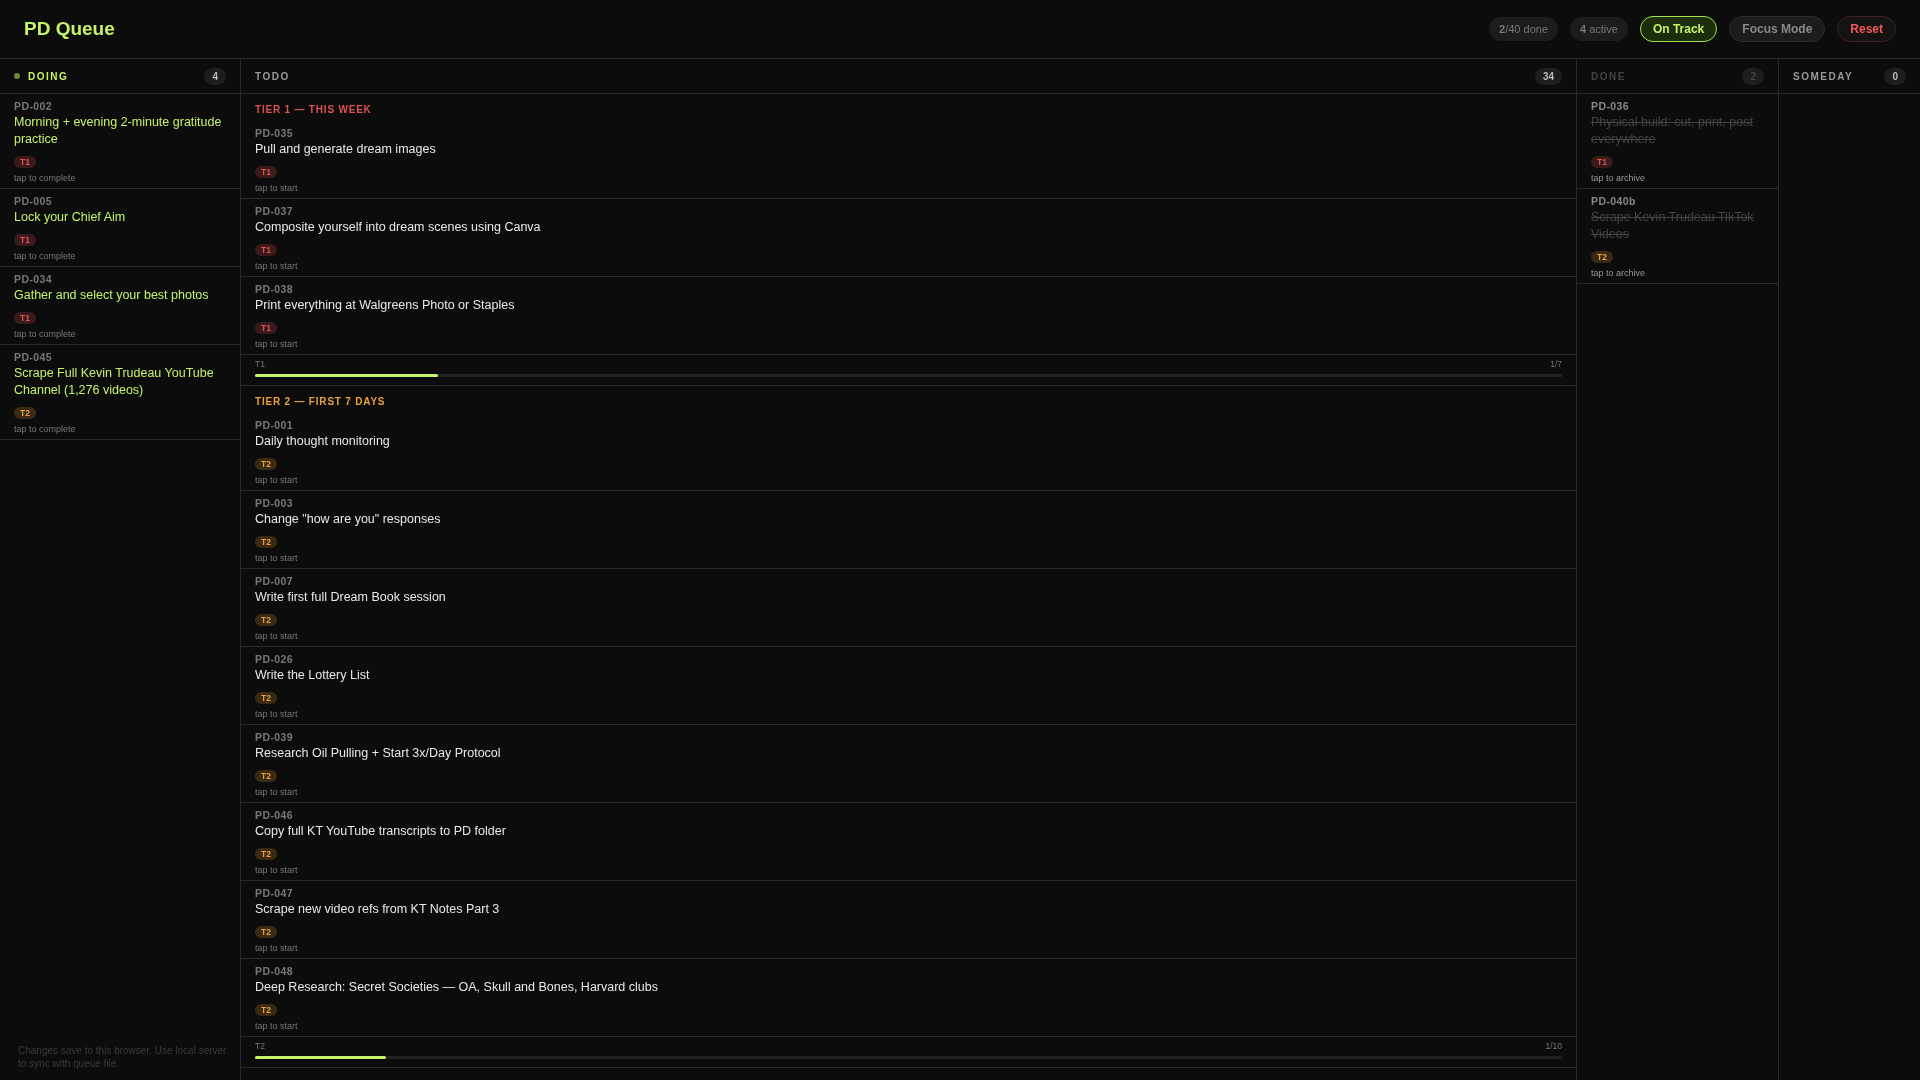  I want to click on task-id: PD-037, so click(275, 211).